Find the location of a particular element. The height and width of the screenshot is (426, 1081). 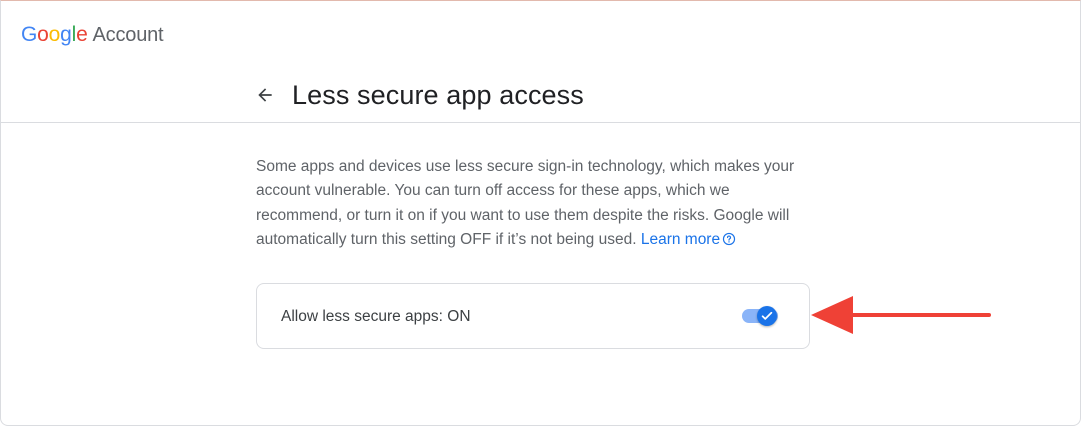

learn-more-label: Learn more is located at coordinates (680, 239).